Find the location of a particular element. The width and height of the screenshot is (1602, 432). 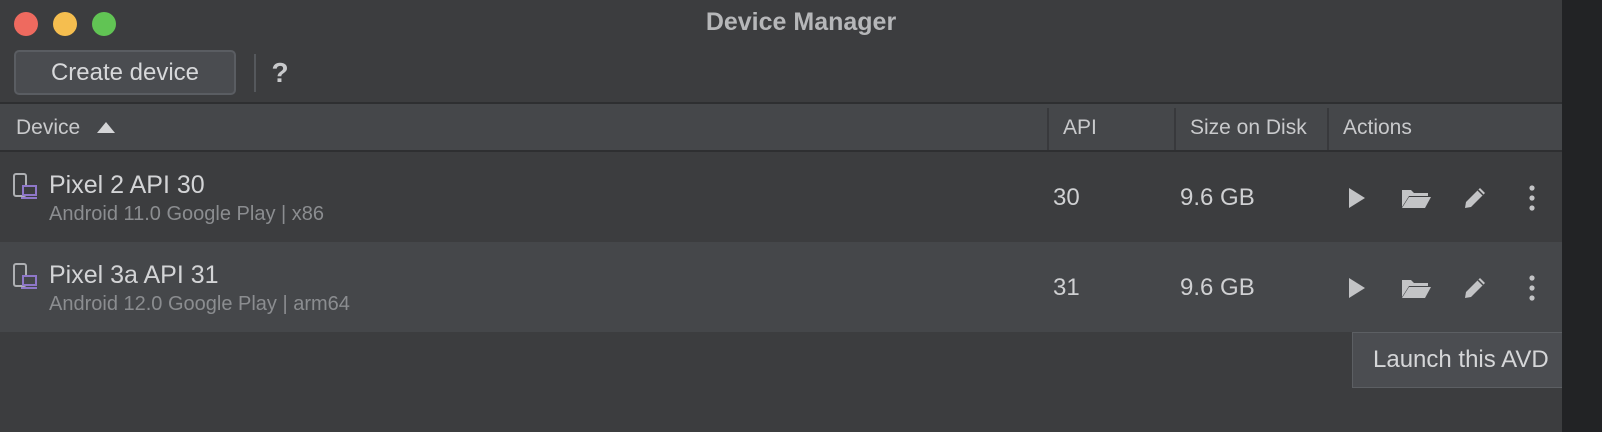

window-title: Device Manager is located at coordinates (801, 22).